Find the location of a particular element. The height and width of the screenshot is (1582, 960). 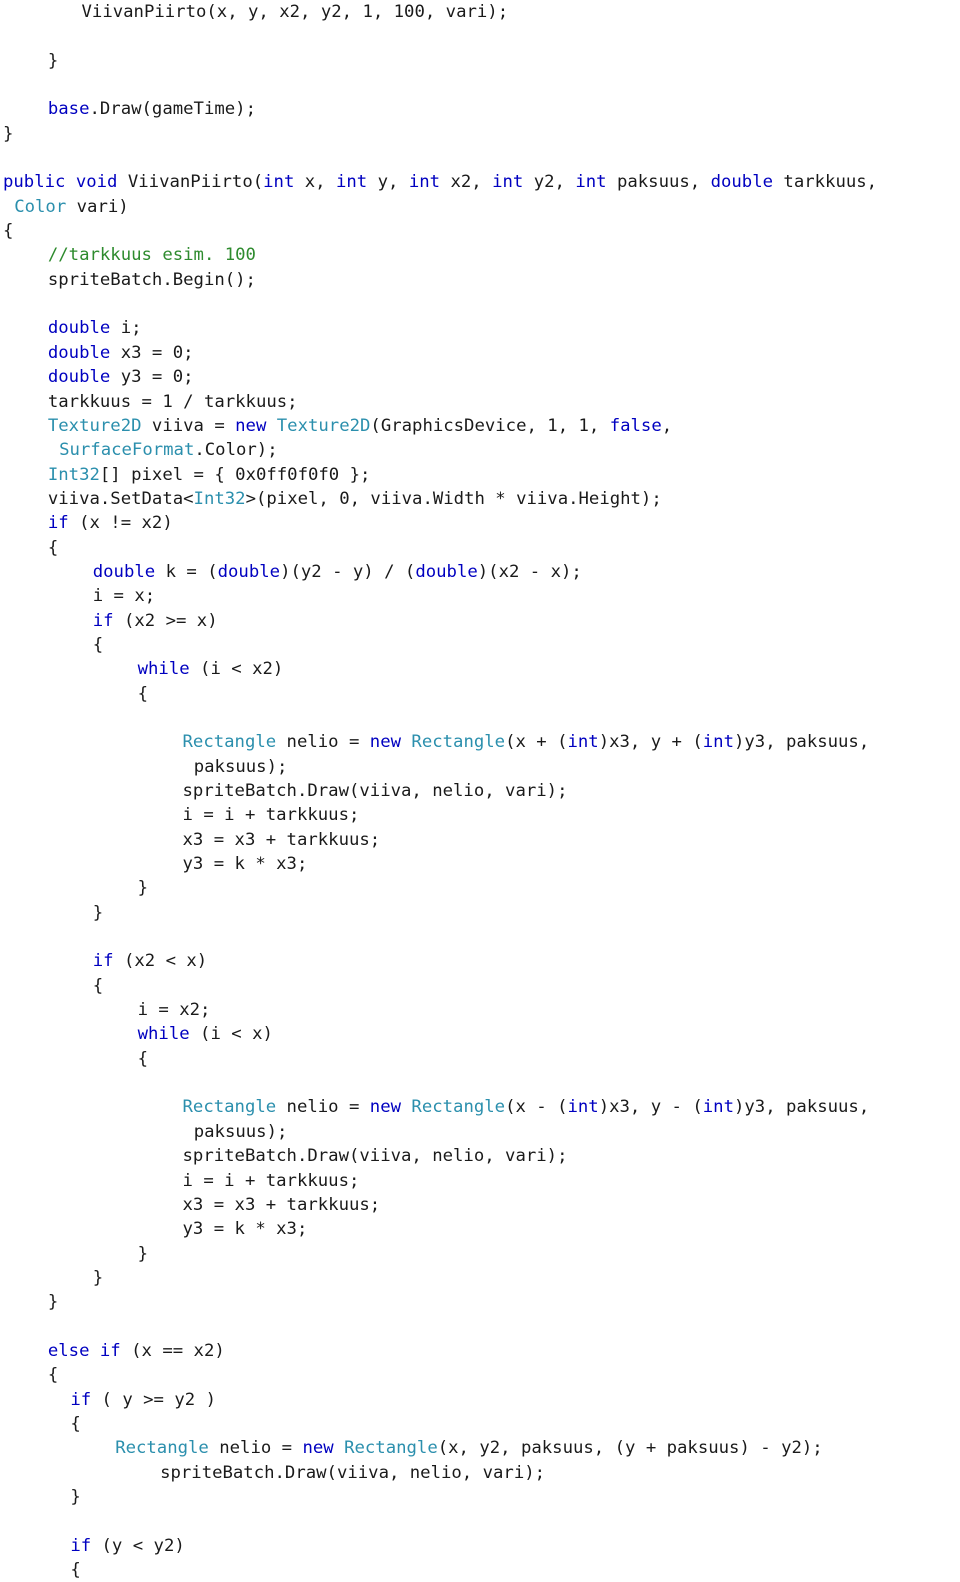

code-line: tarkkuus = 1 / tarkkuus; is located at coordinates (480, 402).